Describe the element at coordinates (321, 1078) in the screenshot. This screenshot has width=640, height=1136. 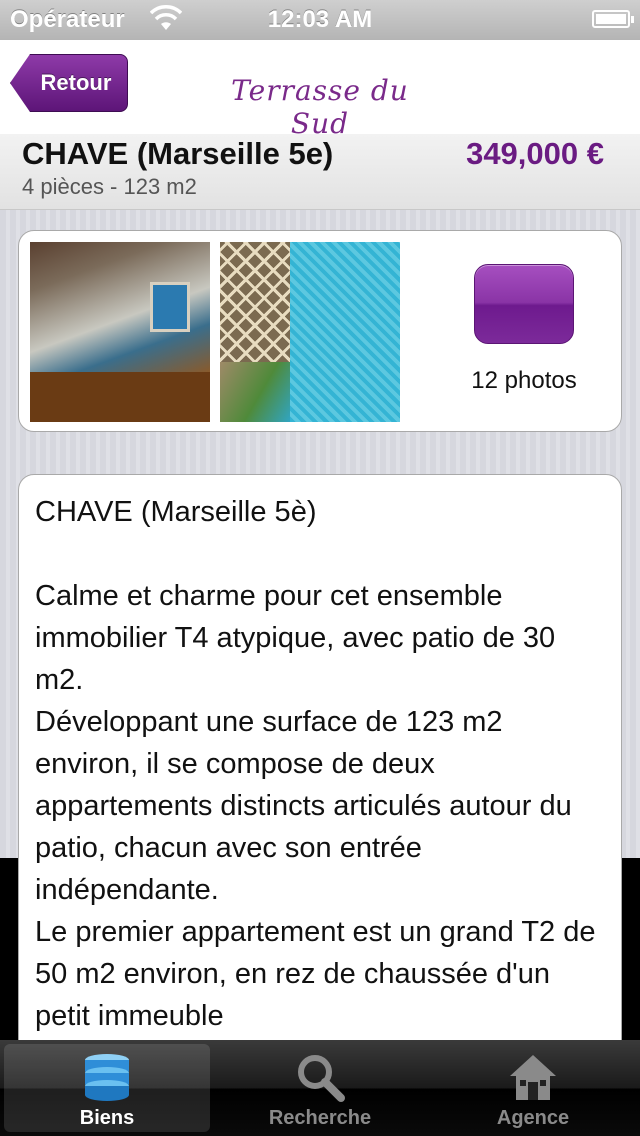
I see `search-icon` at that location.